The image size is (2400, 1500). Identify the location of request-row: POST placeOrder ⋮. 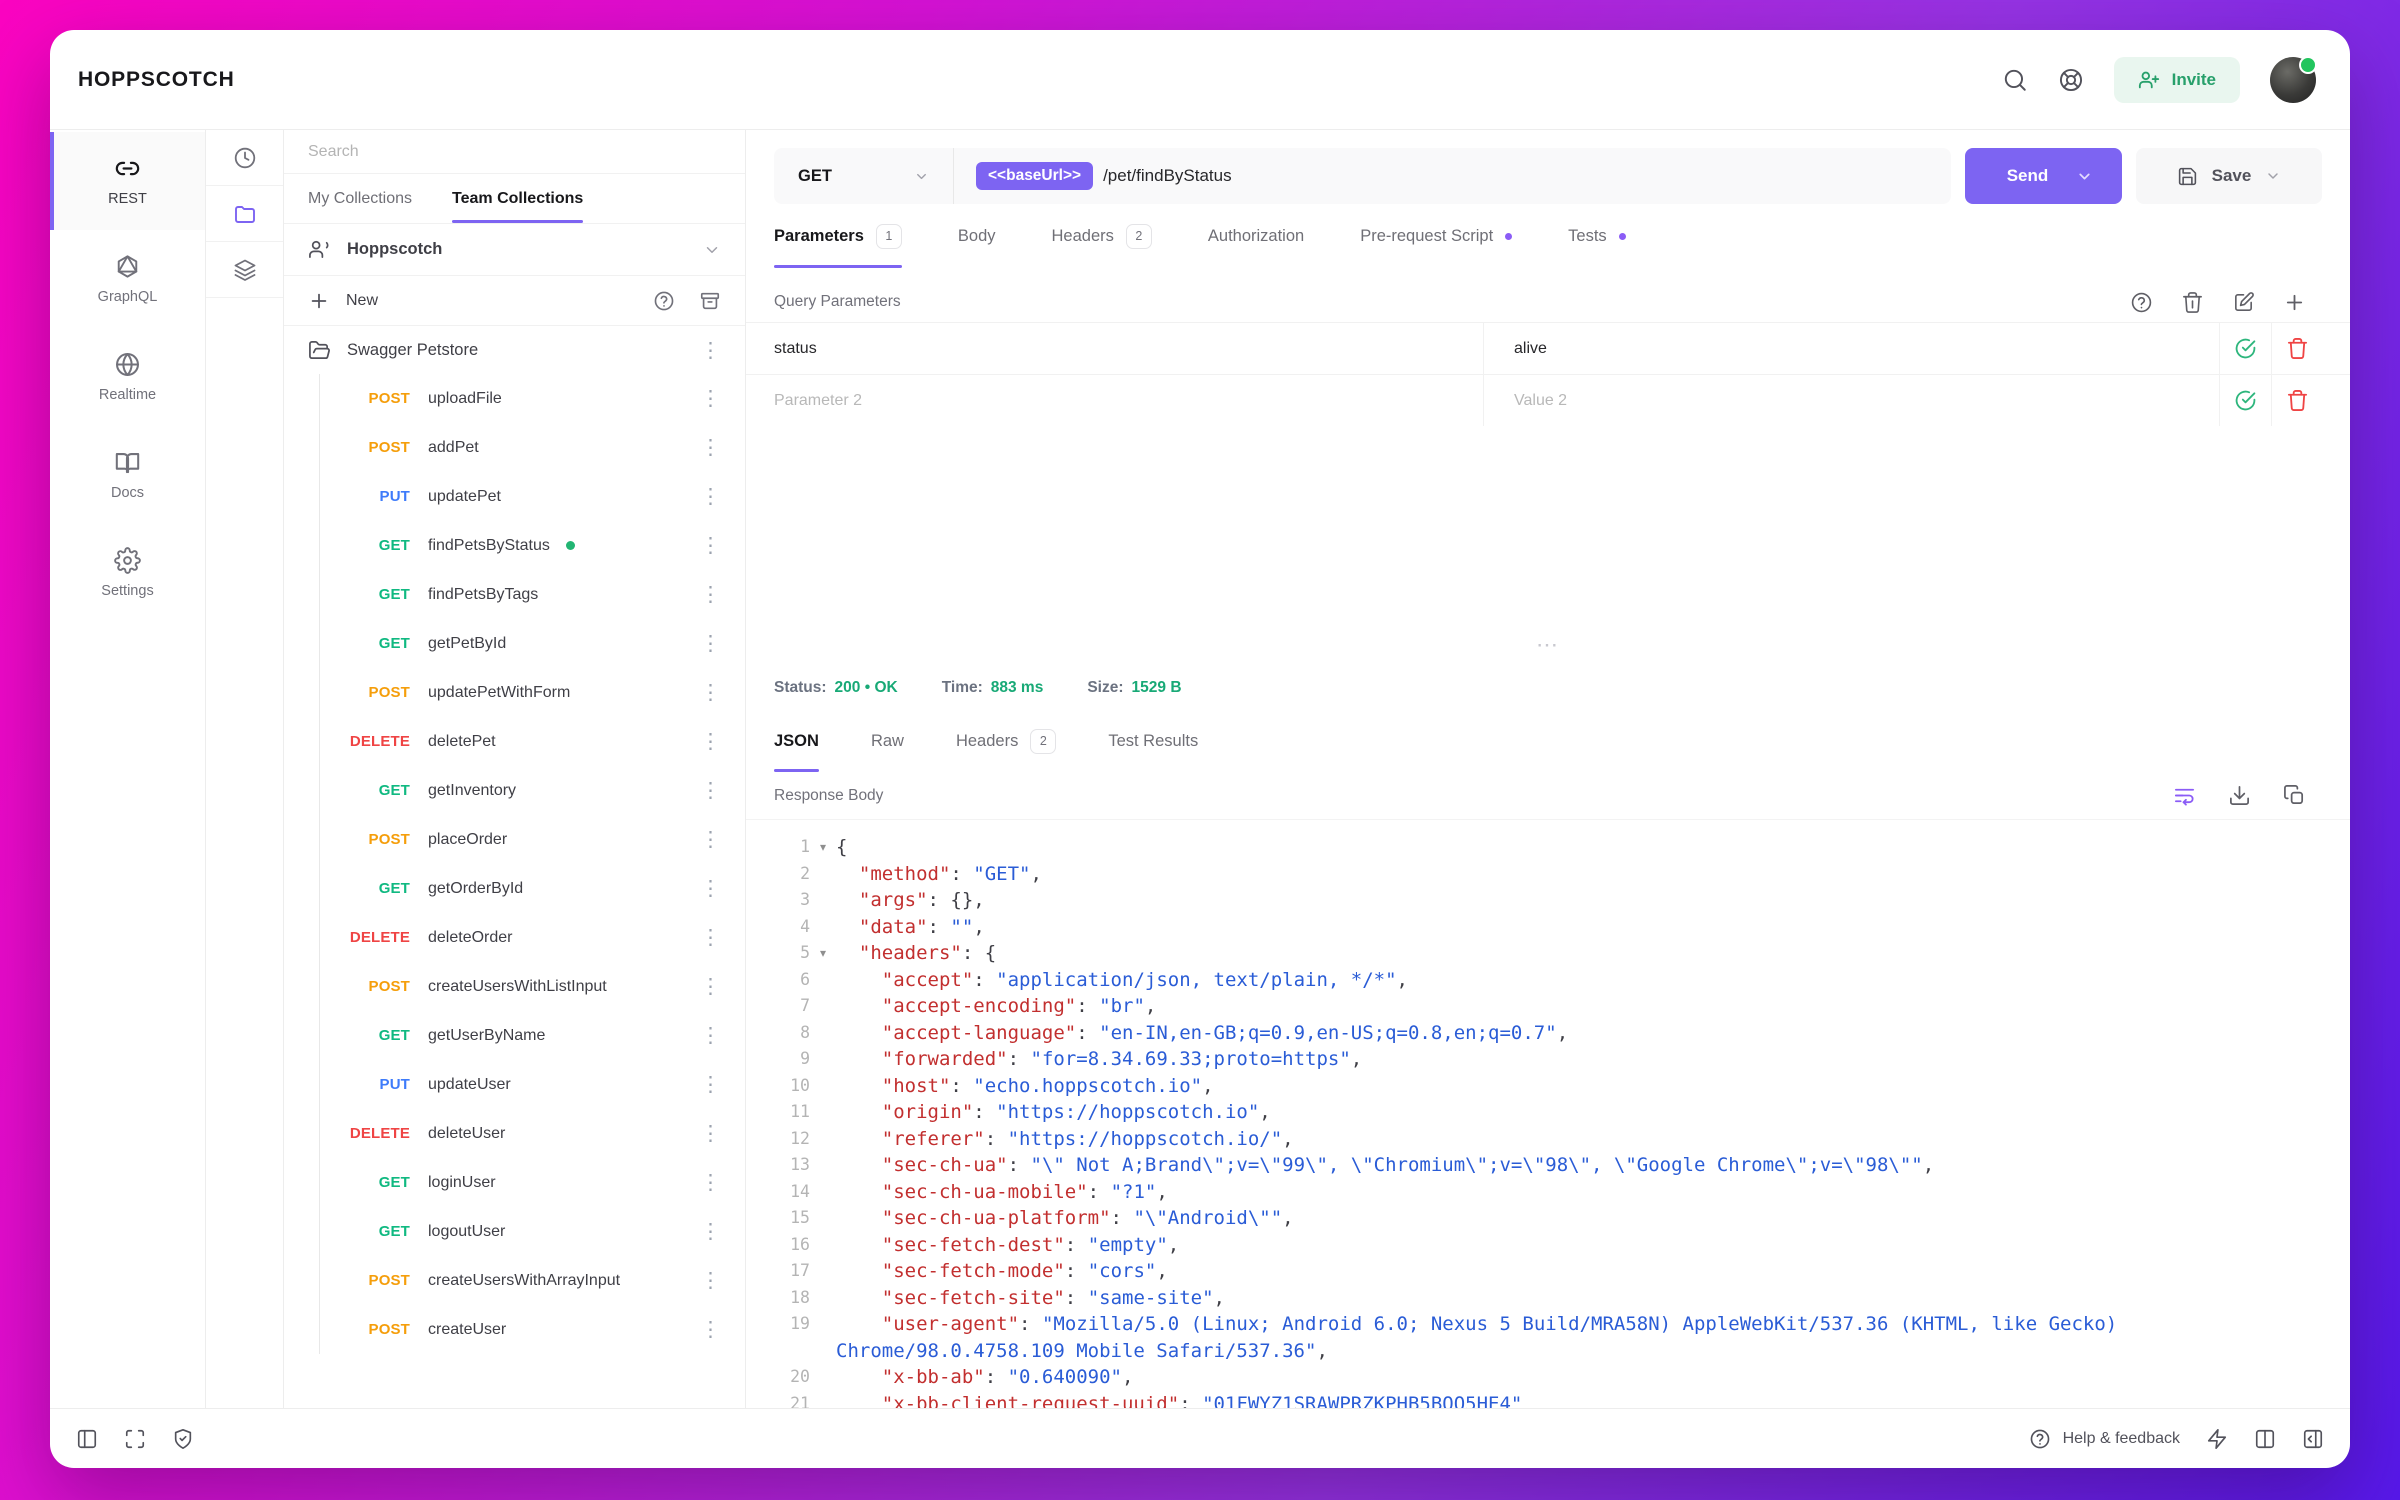
(532, 839).